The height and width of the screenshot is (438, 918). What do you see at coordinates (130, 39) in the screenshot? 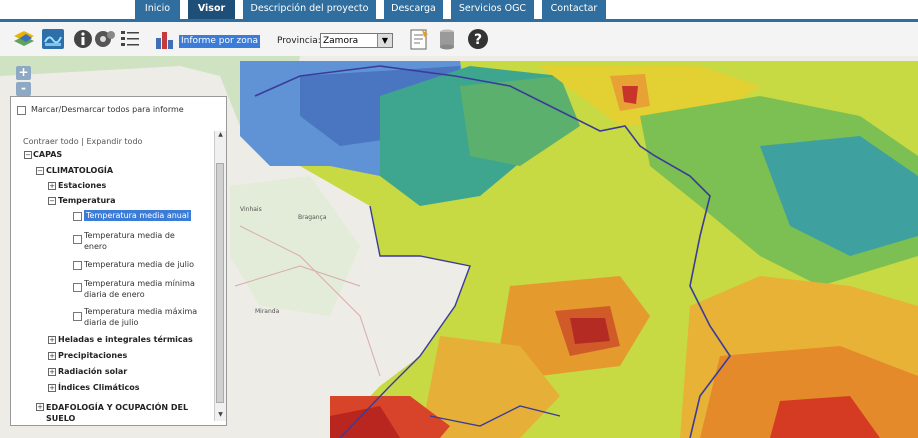
I see `list-icon` at bounding box center [130, 39].